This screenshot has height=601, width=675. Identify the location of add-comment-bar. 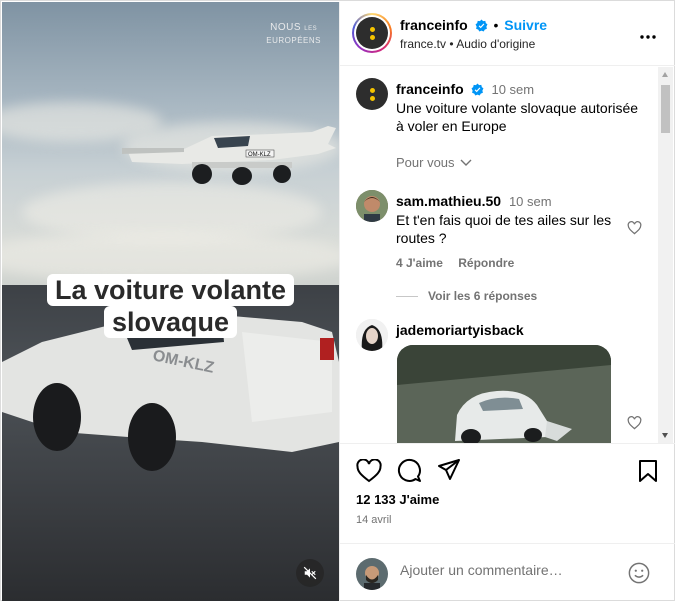
(507, 572).